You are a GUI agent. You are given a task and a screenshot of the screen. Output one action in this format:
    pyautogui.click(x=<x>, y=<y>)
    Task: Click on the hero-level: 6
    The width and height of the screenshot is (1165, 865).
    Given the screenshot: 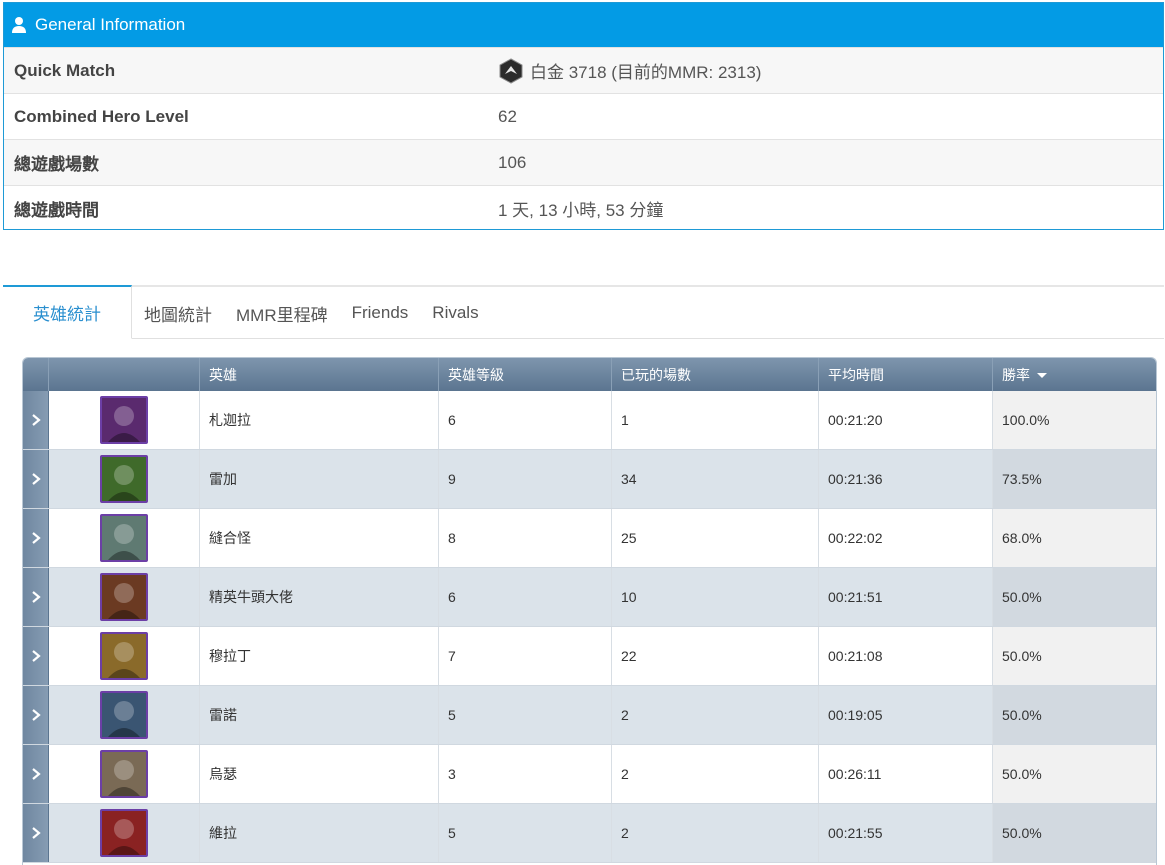 What is the action you would take?
    pyautogui.click(x=525, y=597)
    